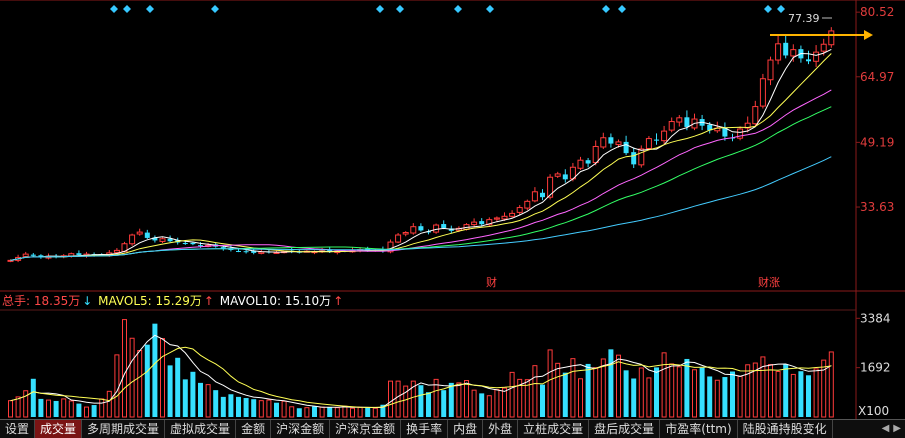  What do you see at coordinates (554, 429) in the screenshot?
I see `tab-pile-volume: 立桩成交量` at bounding box center [554, 429].